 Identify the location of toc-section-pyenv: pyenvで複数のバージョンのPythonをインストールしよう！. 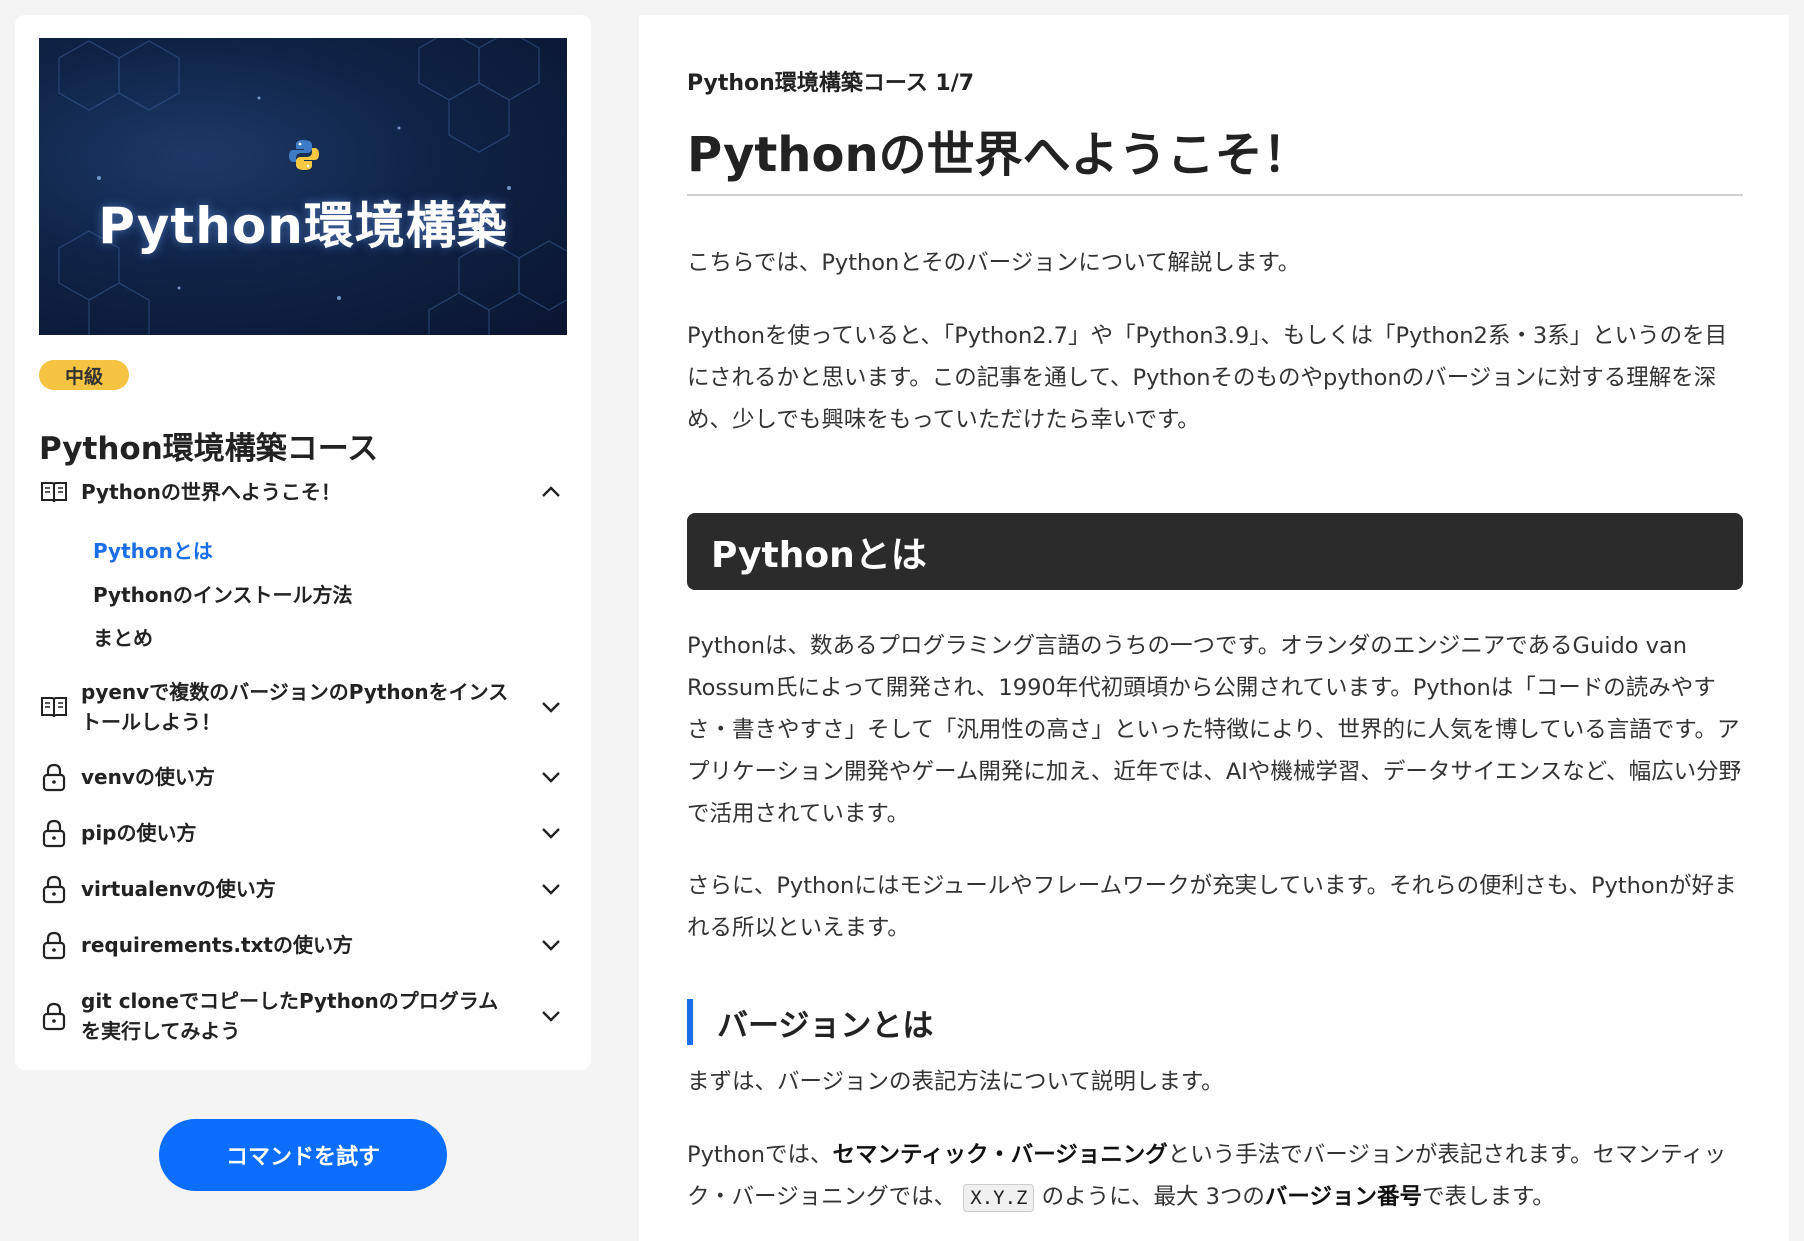
(306, 707).